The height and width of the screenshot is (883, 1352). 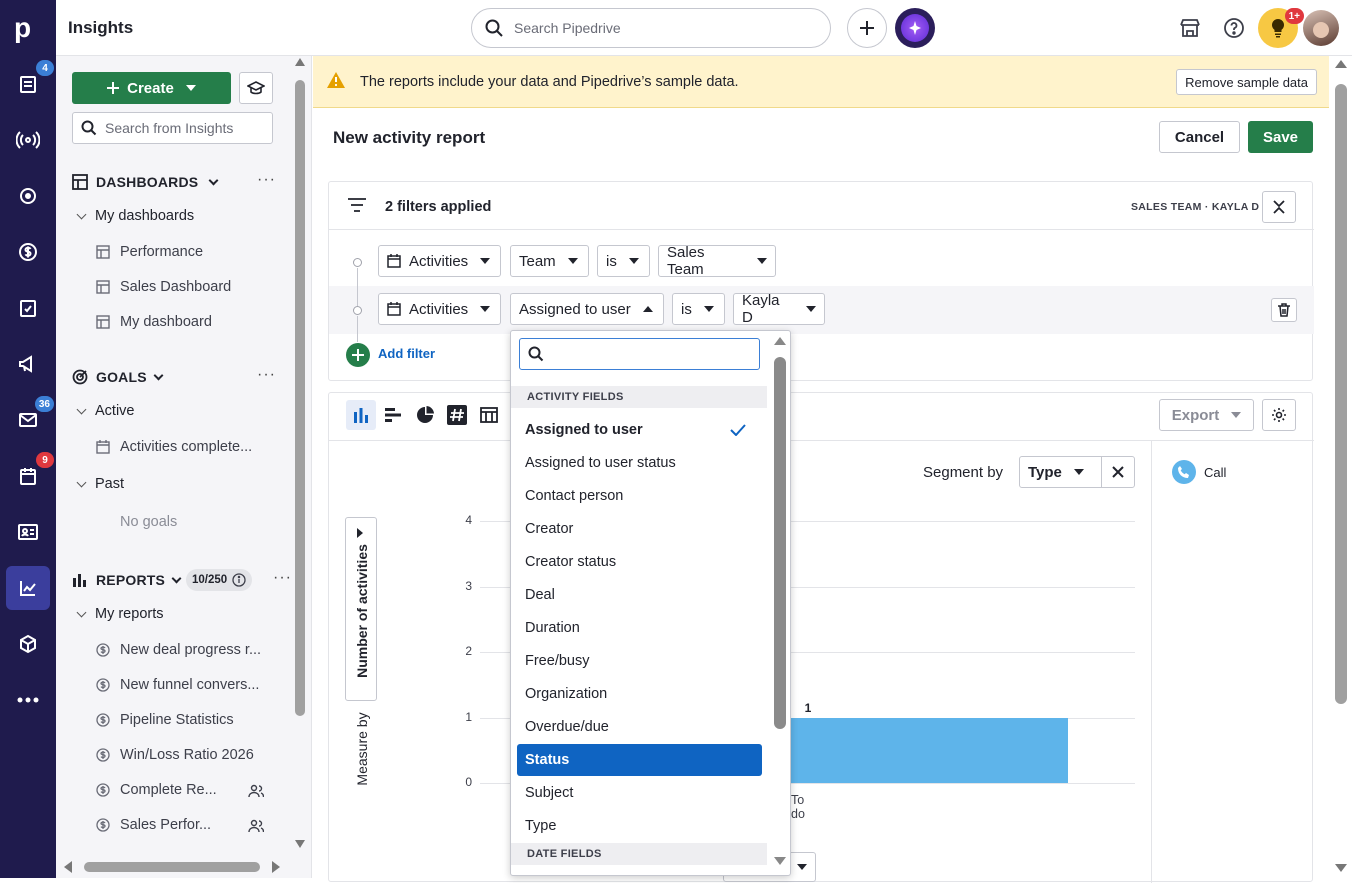 I want to click on nav-calendar-icon: 9, so click(x=30, y=475).